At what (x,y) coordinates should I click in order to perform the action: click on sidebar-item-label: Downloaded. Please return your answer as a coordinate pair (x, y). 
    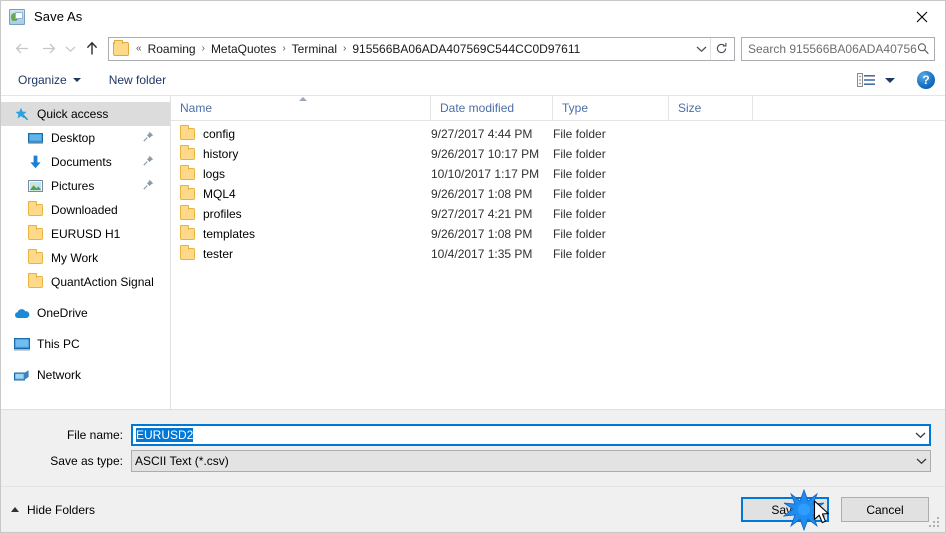
    Looking at the image, I should click on (84, 210).